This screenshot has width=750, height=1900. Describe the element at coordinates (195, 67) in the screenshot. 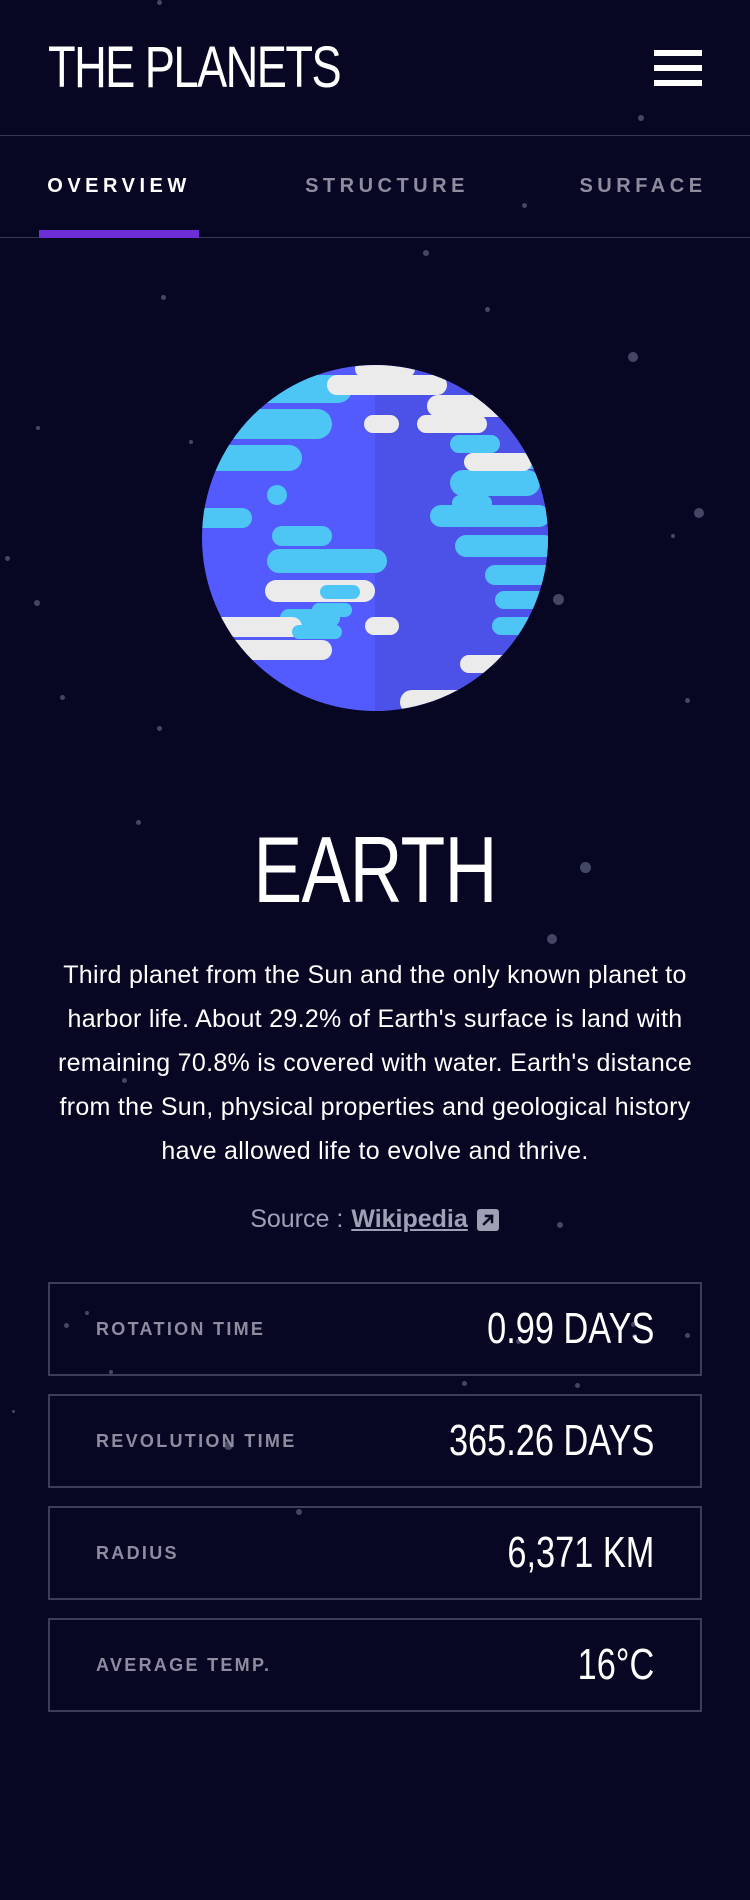

I see `site-logo: THE PLANETS` at that location.